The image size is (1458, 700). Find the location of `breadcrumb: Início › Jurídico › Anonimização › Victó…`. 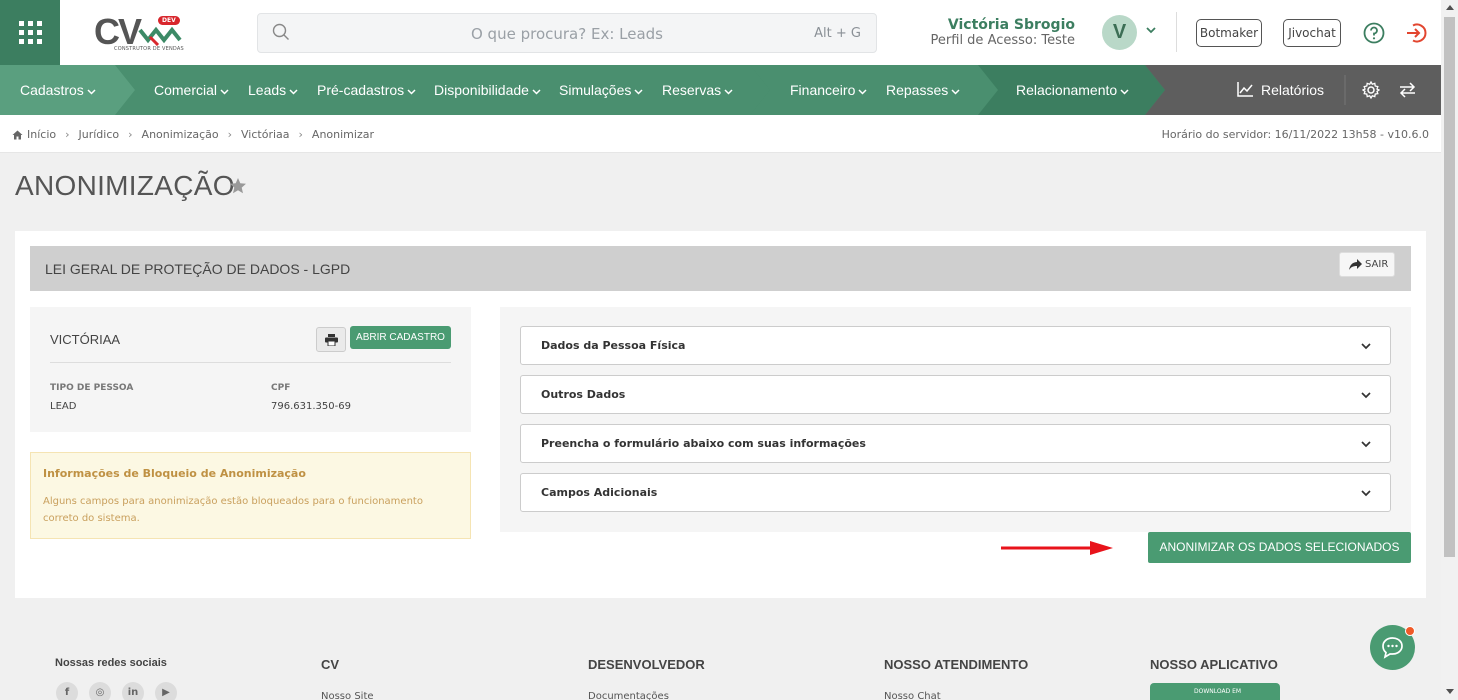

breadcrumb: Início › Jurídico › Anonimização › Victó… is located at coordinates (193, 134).